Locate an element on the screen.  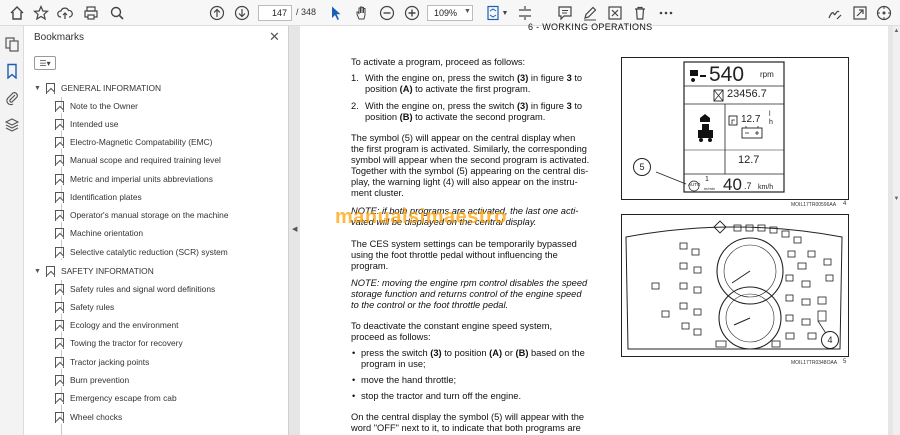
page-total: / 348 is located at coordinates (306, 12).